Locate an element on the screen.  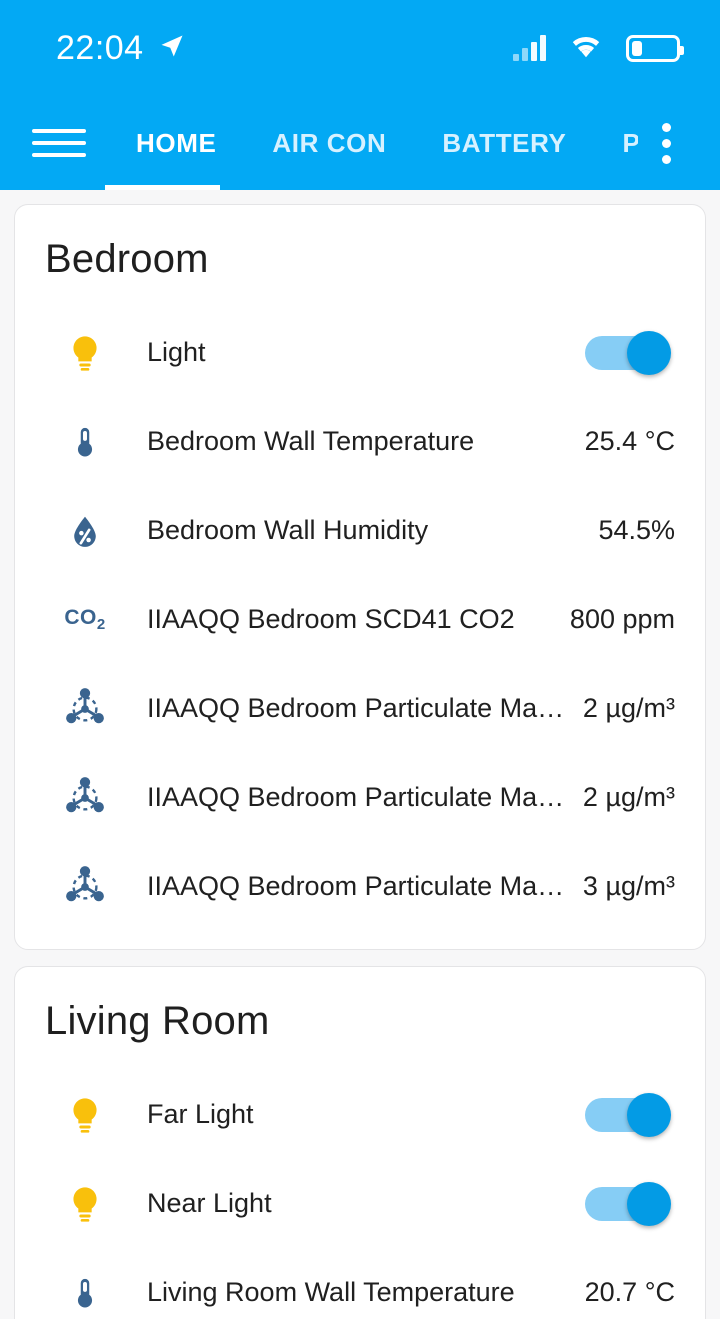
tab-battery: BATTERY is located at coordinates (504, 143).